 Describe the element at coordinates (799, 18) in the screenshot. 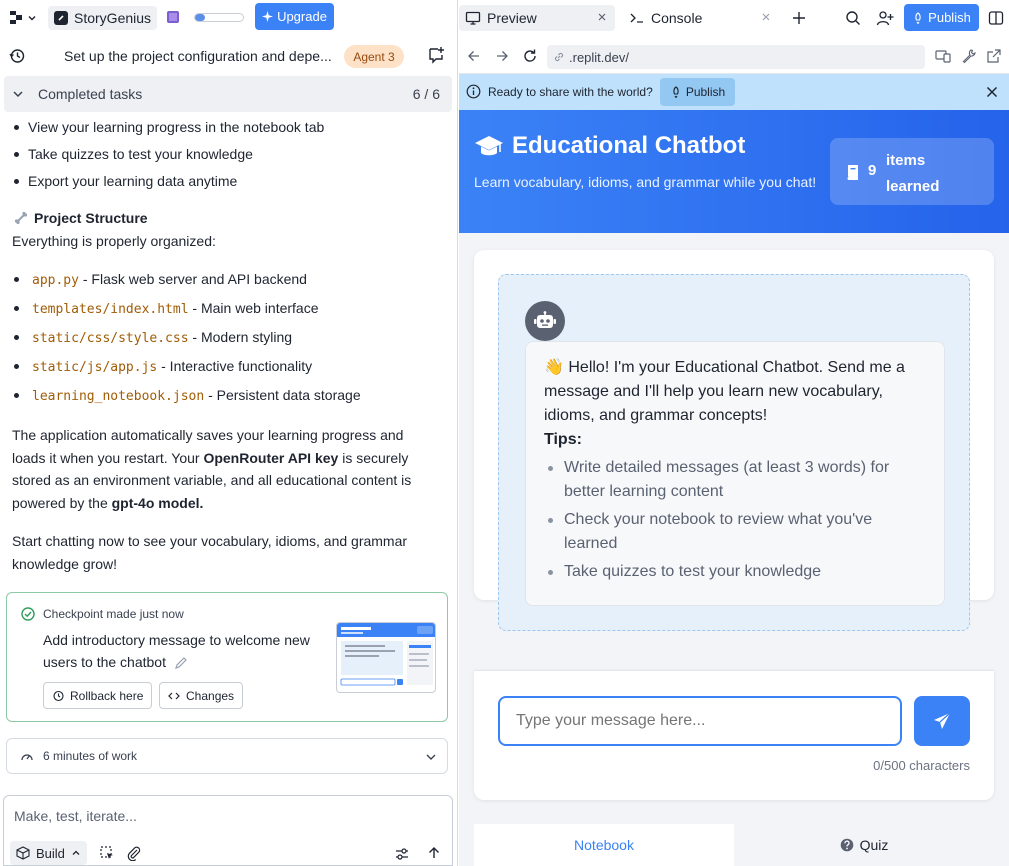

I see `add-tab-icon` at that location.